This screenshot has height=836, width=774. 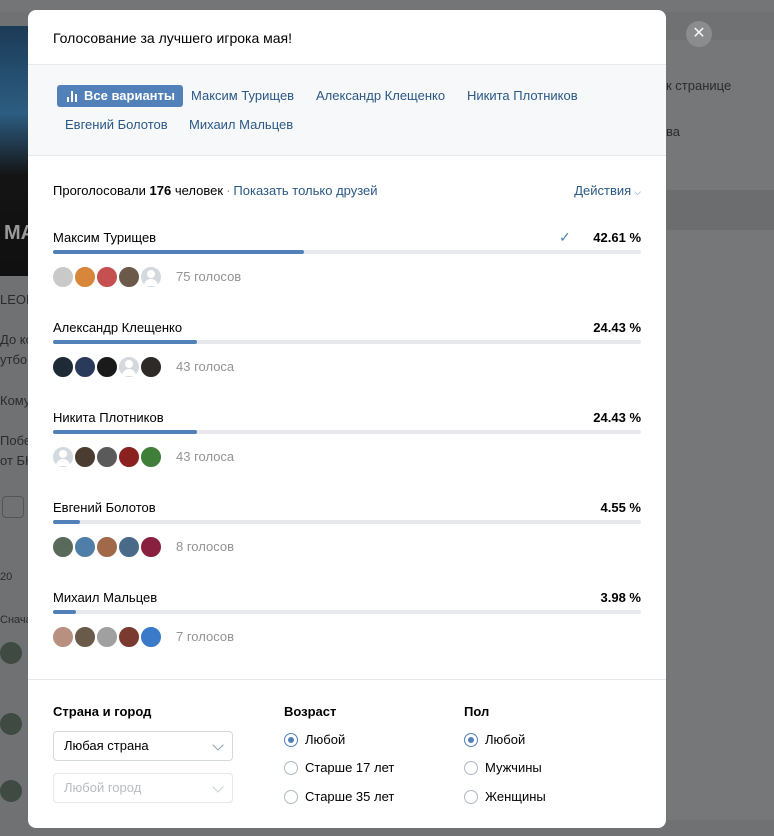 I want to click on bar-chart-icon, so click(x=73, y=96).